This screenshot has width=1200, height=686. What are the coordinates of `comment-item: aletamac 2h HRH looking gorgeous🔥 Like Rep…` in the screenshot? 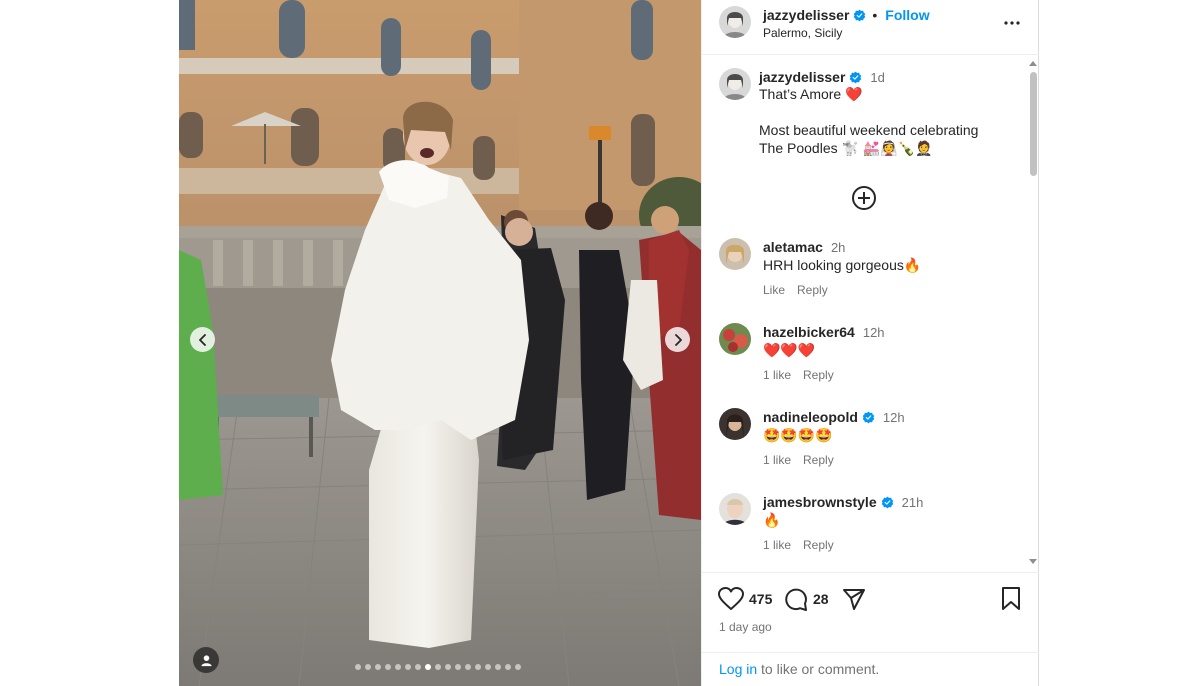 It's located at (864, 278).